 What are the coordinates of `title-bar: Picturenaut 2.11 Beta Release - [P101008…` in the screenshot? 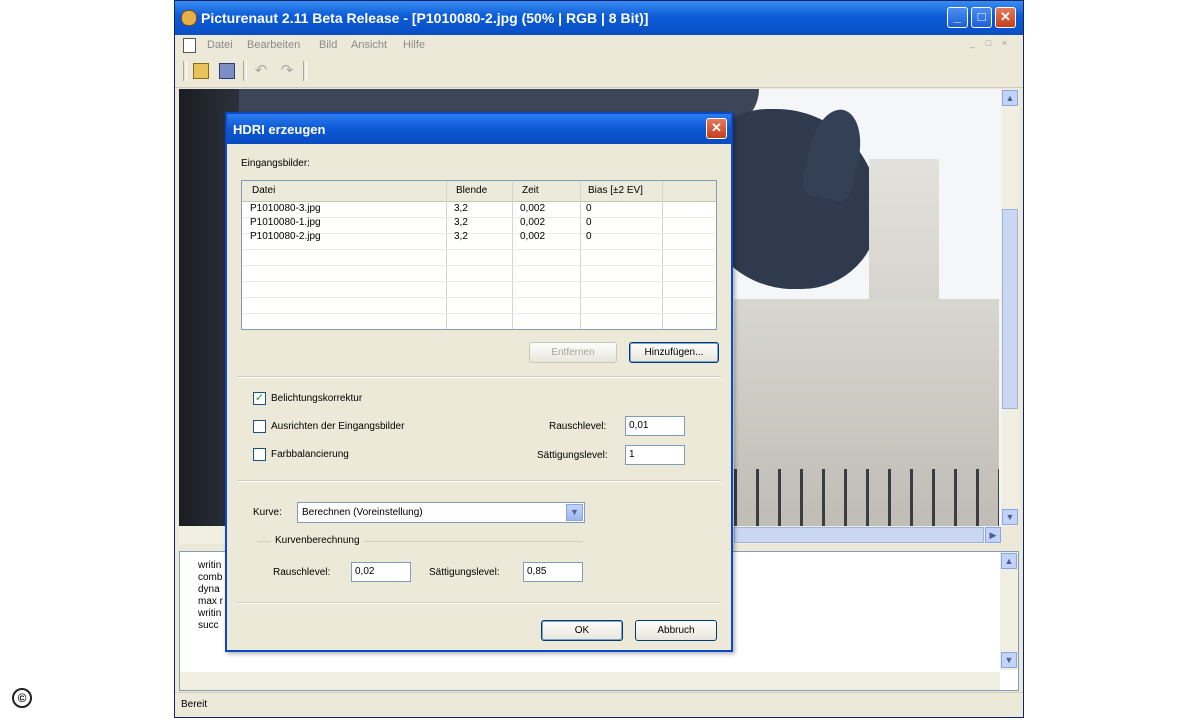 It's located at (599, 18).